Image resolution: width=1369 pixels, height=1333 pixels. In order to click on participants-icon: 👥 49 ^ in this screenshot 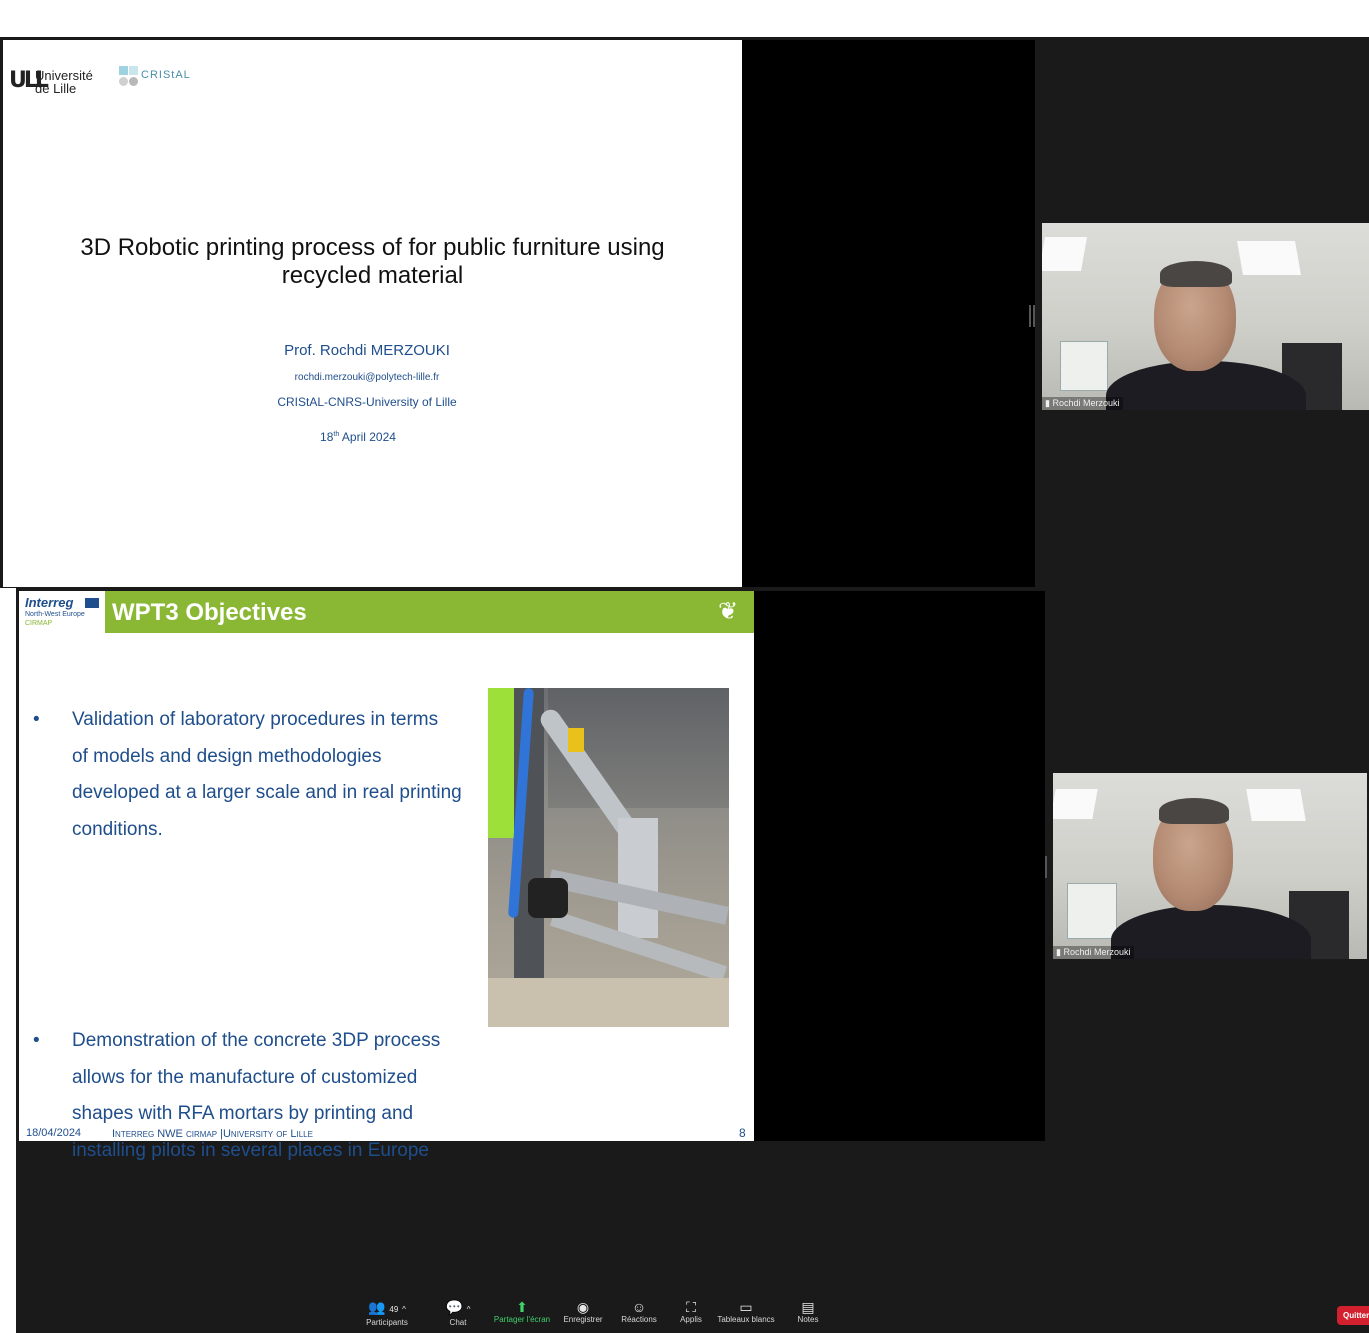, I will do `click(387, 1307)`.